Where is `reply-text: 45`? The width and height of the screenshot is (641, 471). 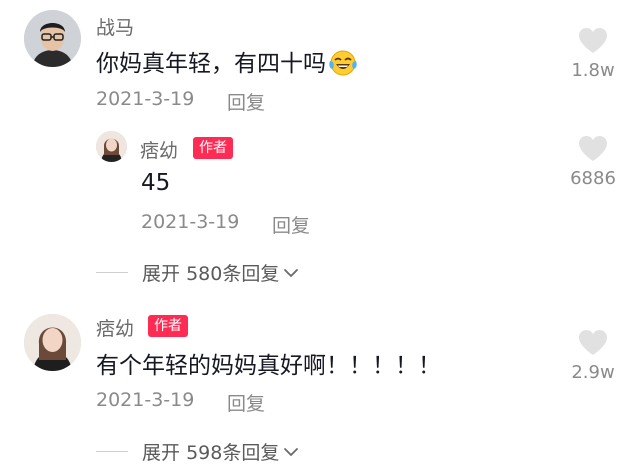
reply-text: 45 is located at coordinates (156, 183).